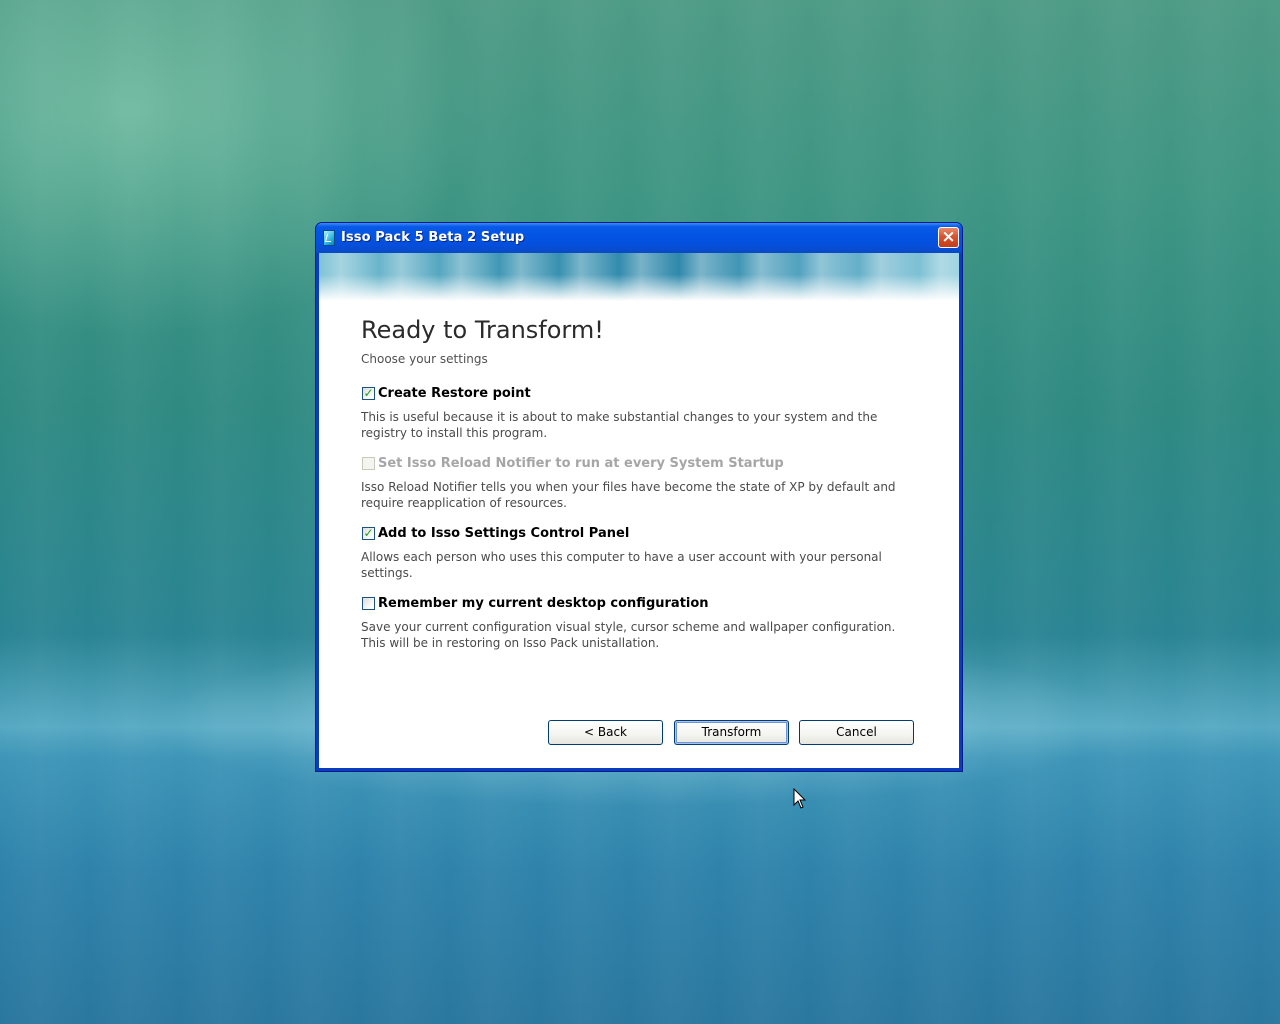 This screenshot has height=1024, width=1280. What do you see at coordinates (800, 798) in the screenshot?
I see `mouse-pointer-icon` at bounding box center [800, 798].